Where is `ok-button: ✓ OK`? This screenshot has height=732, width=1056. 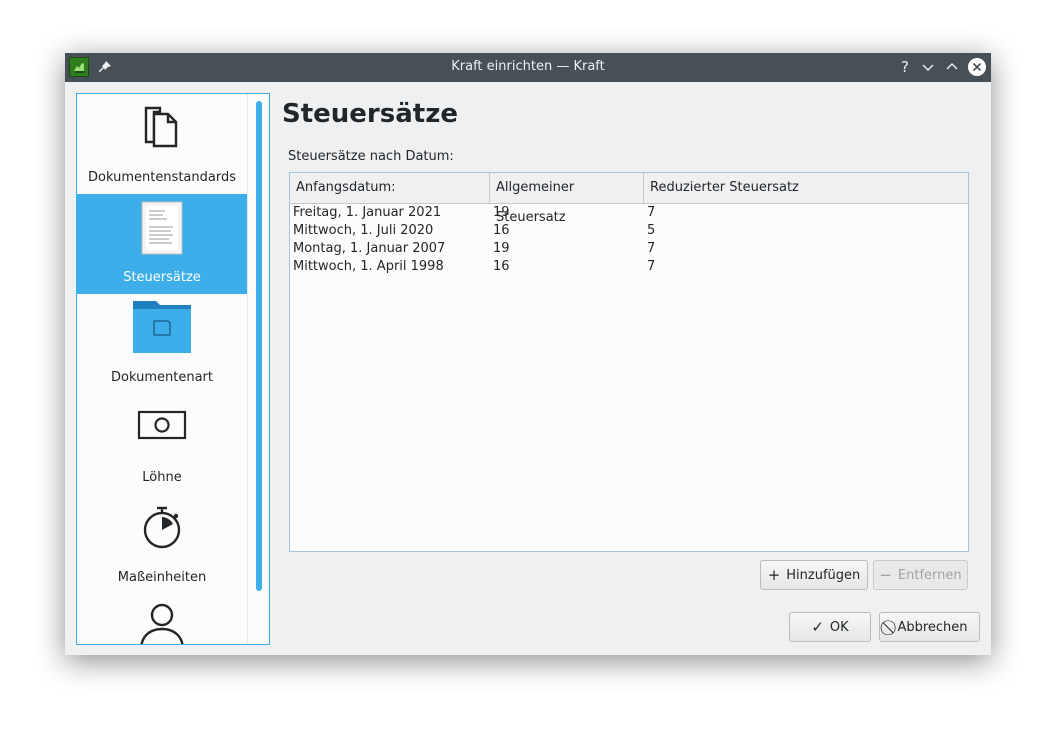
ok-button: ✓ OK is located at coordinates (830, 627).